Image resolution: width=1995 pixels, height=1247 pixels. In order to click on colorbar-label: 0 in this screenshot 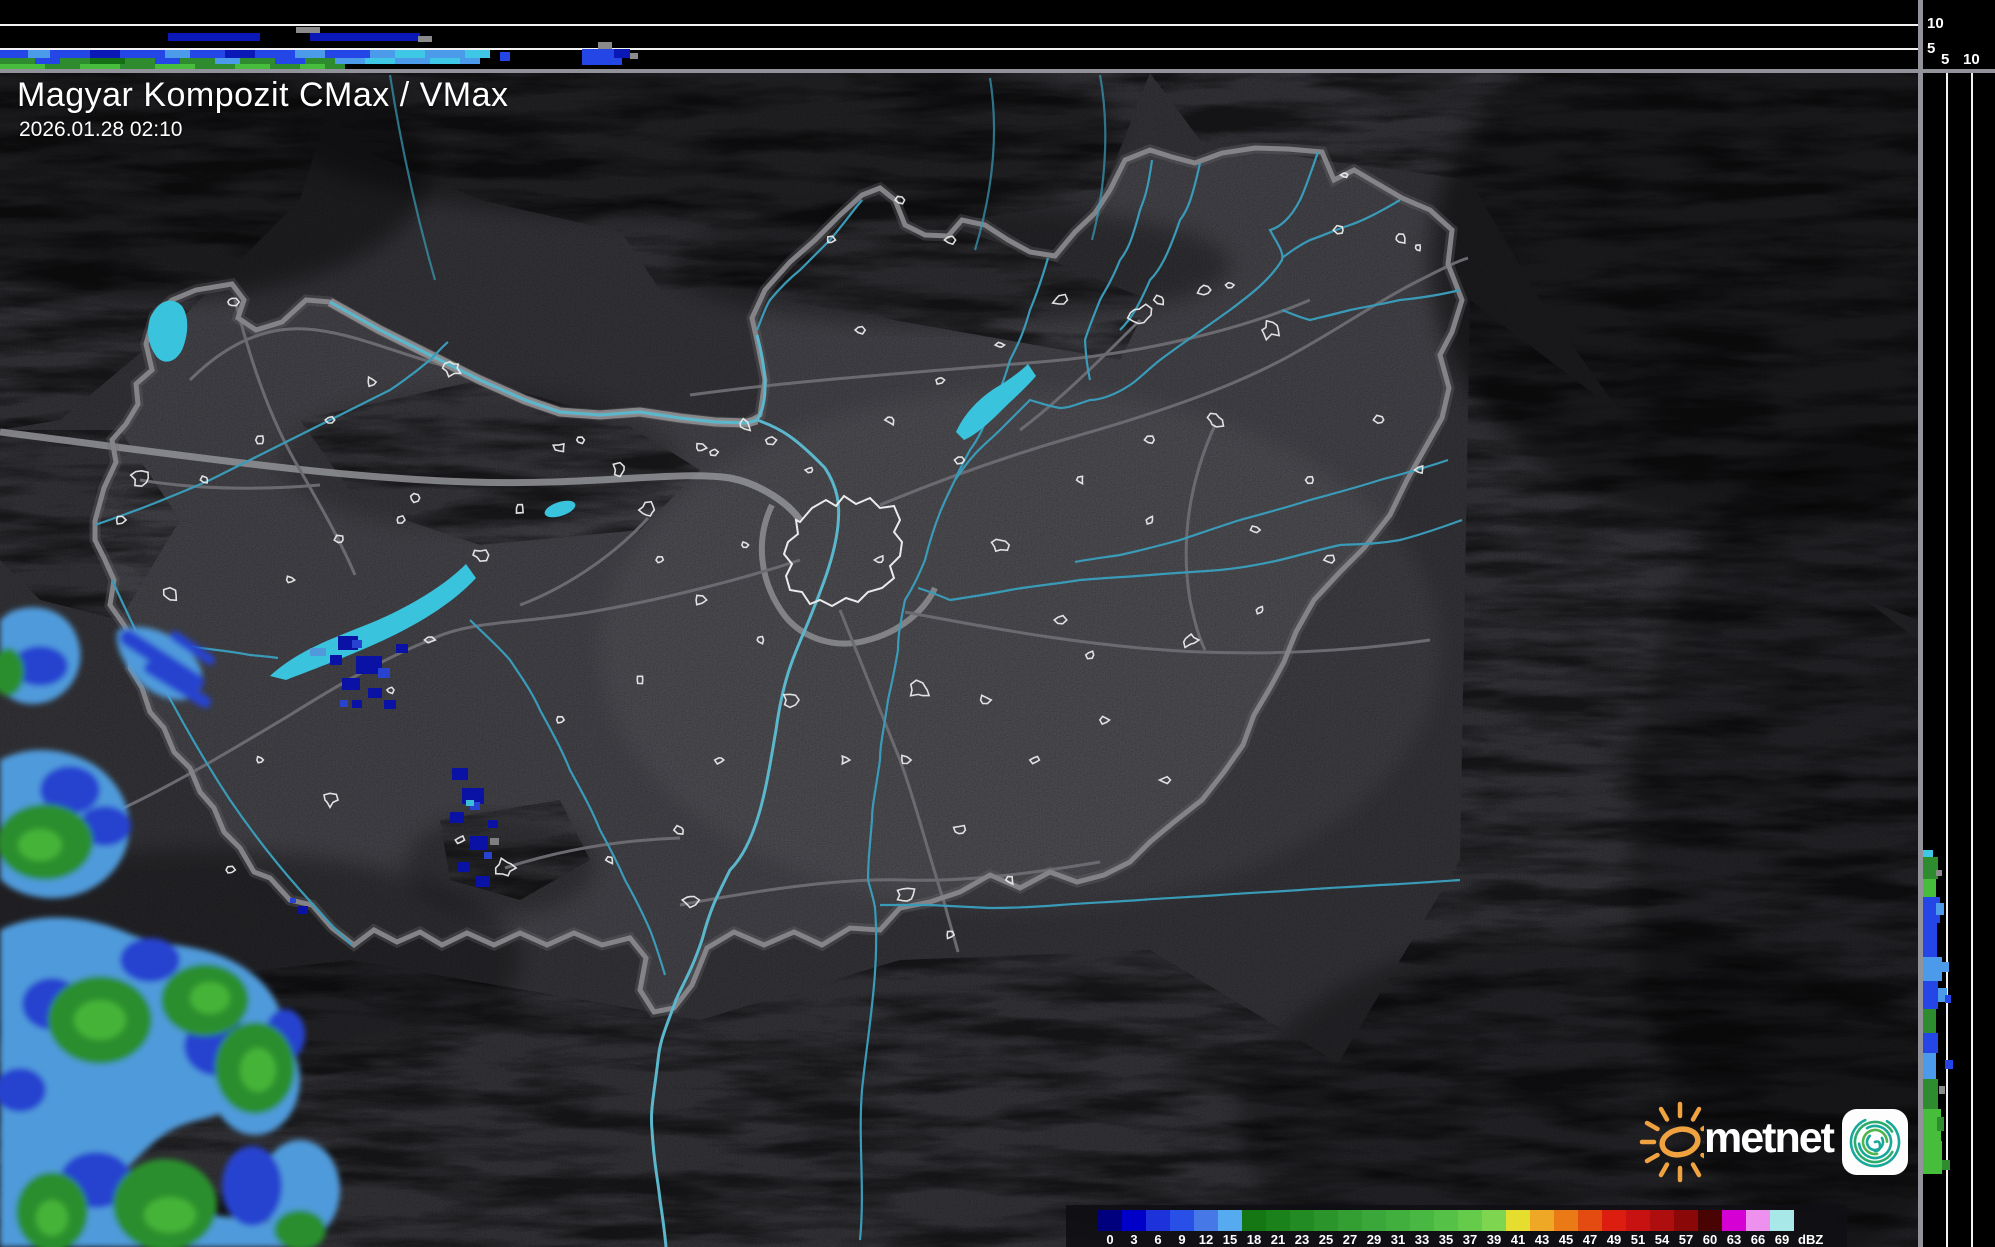, I will do `click(1110, 1239)`.